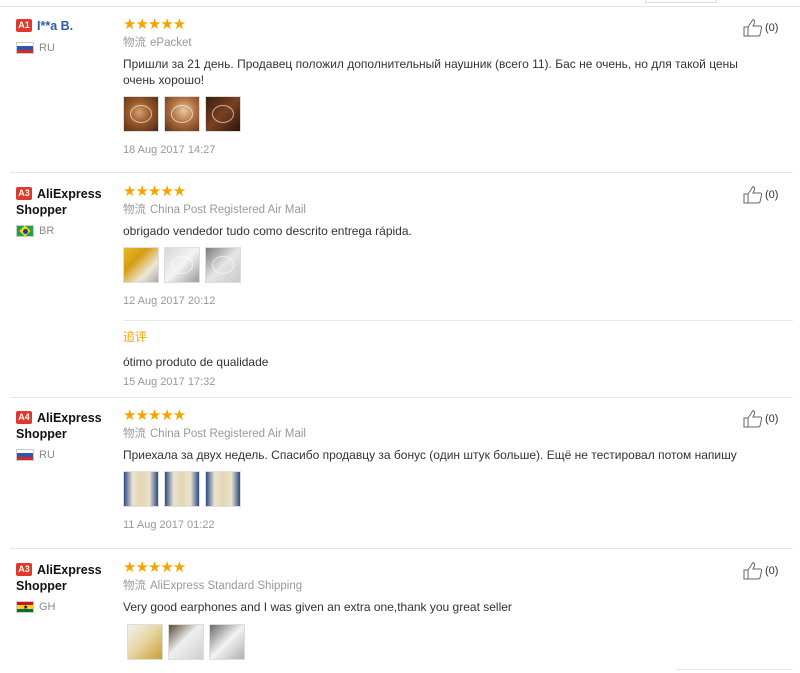  What do you see at coordinates (169, 301) in the screenshot?
I see `review-date: 12 Aug 2017 20:12` at bounding box center [169, 301].